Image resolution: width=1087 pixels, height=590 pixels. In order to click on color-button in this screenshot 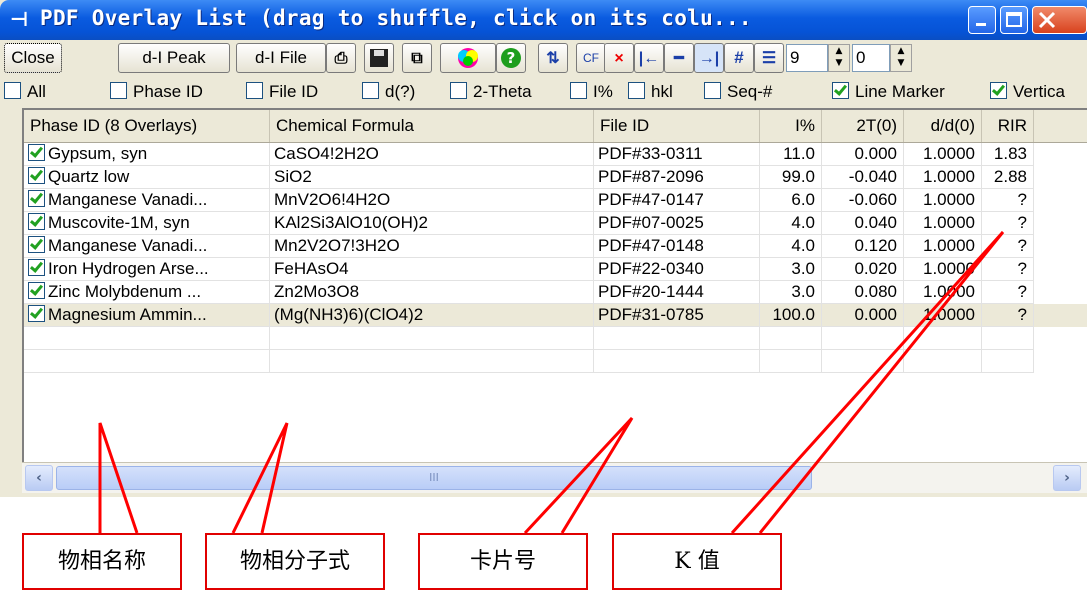, I will do `click(468, 58)`.